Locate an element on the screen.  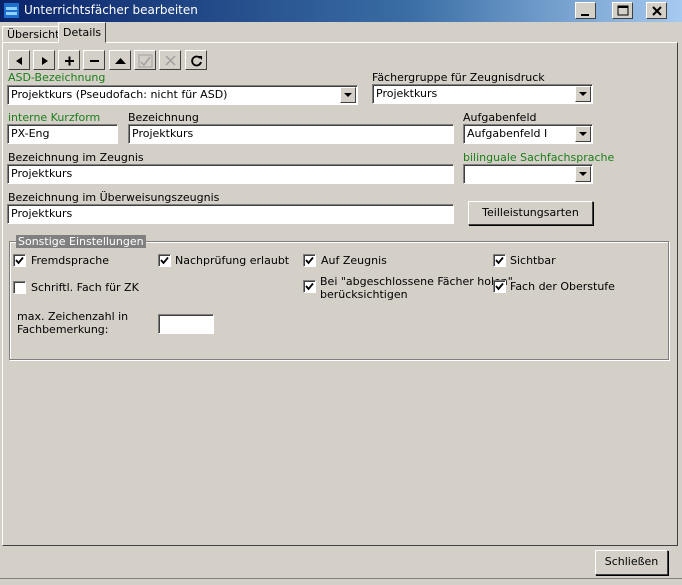
fremdsprache-label: Fremdsprache is located at coordinates (70, 260).